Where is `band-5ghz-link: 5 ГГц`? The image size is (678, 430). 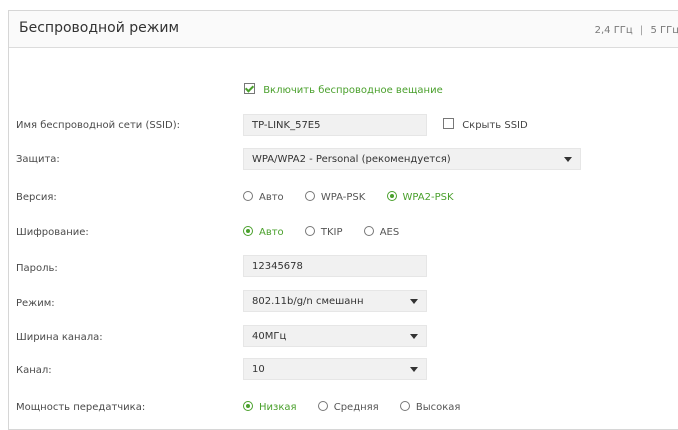
band-5ghz-link: 5 ГГц is located at coordinates (664, 30).